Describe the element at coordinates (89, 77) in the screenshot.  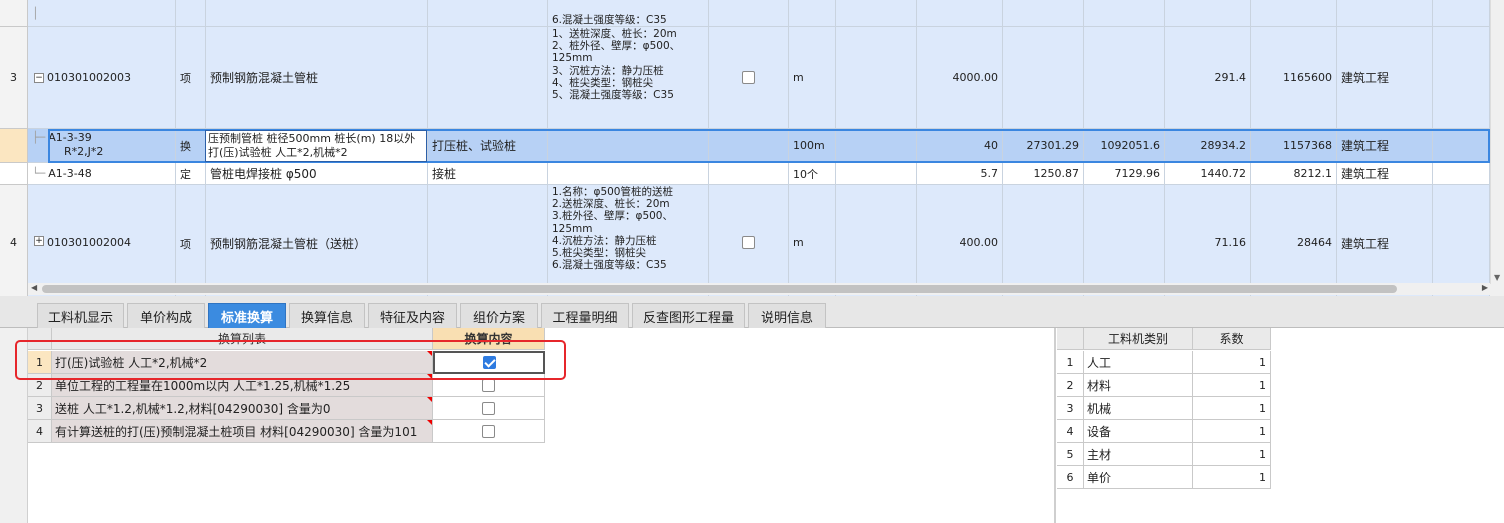
I see `item-code: 010301002003` at that location.